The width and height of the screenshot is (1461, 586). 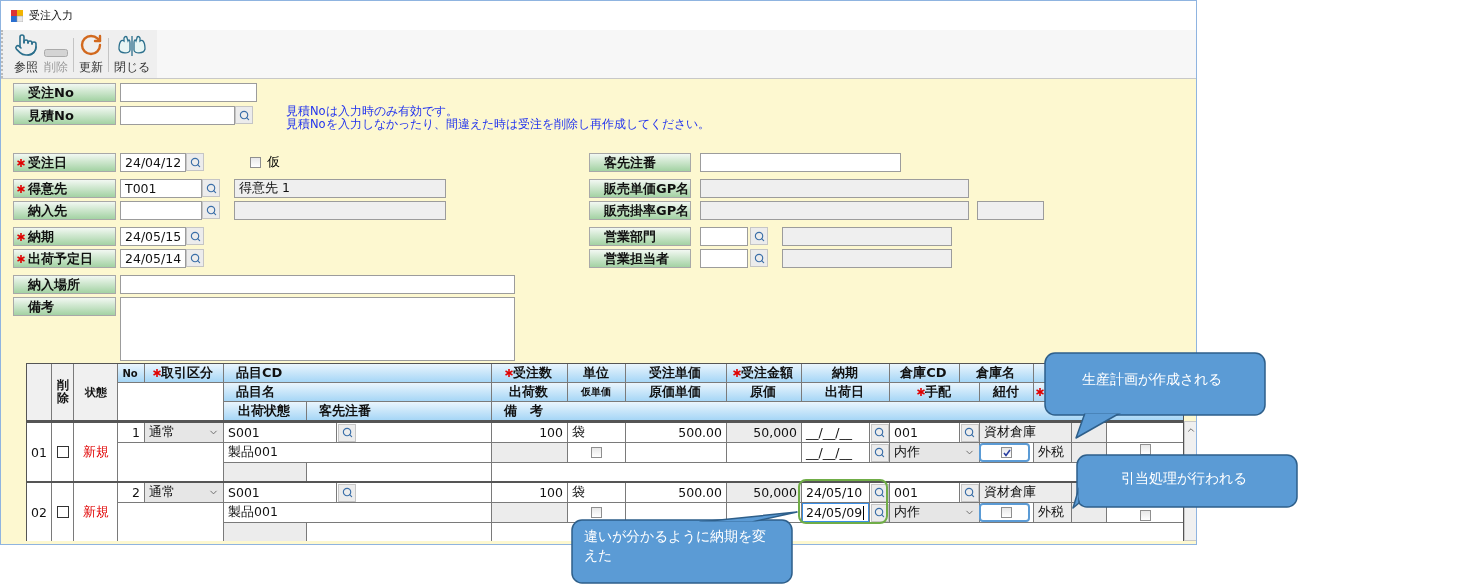 I want to click on notice-text: 見積Noは入力時のみ有効です。, so click(x=372, y=111).